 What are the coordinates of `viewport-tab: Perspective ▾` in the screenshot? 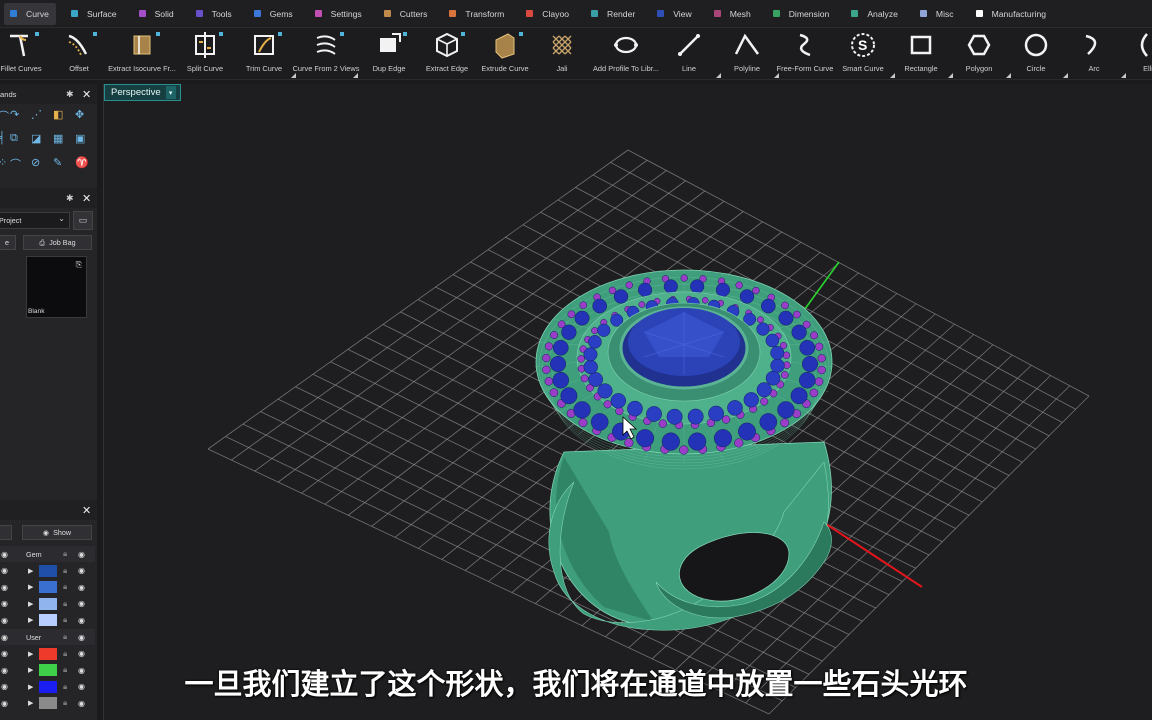 It's located at (142, 92).